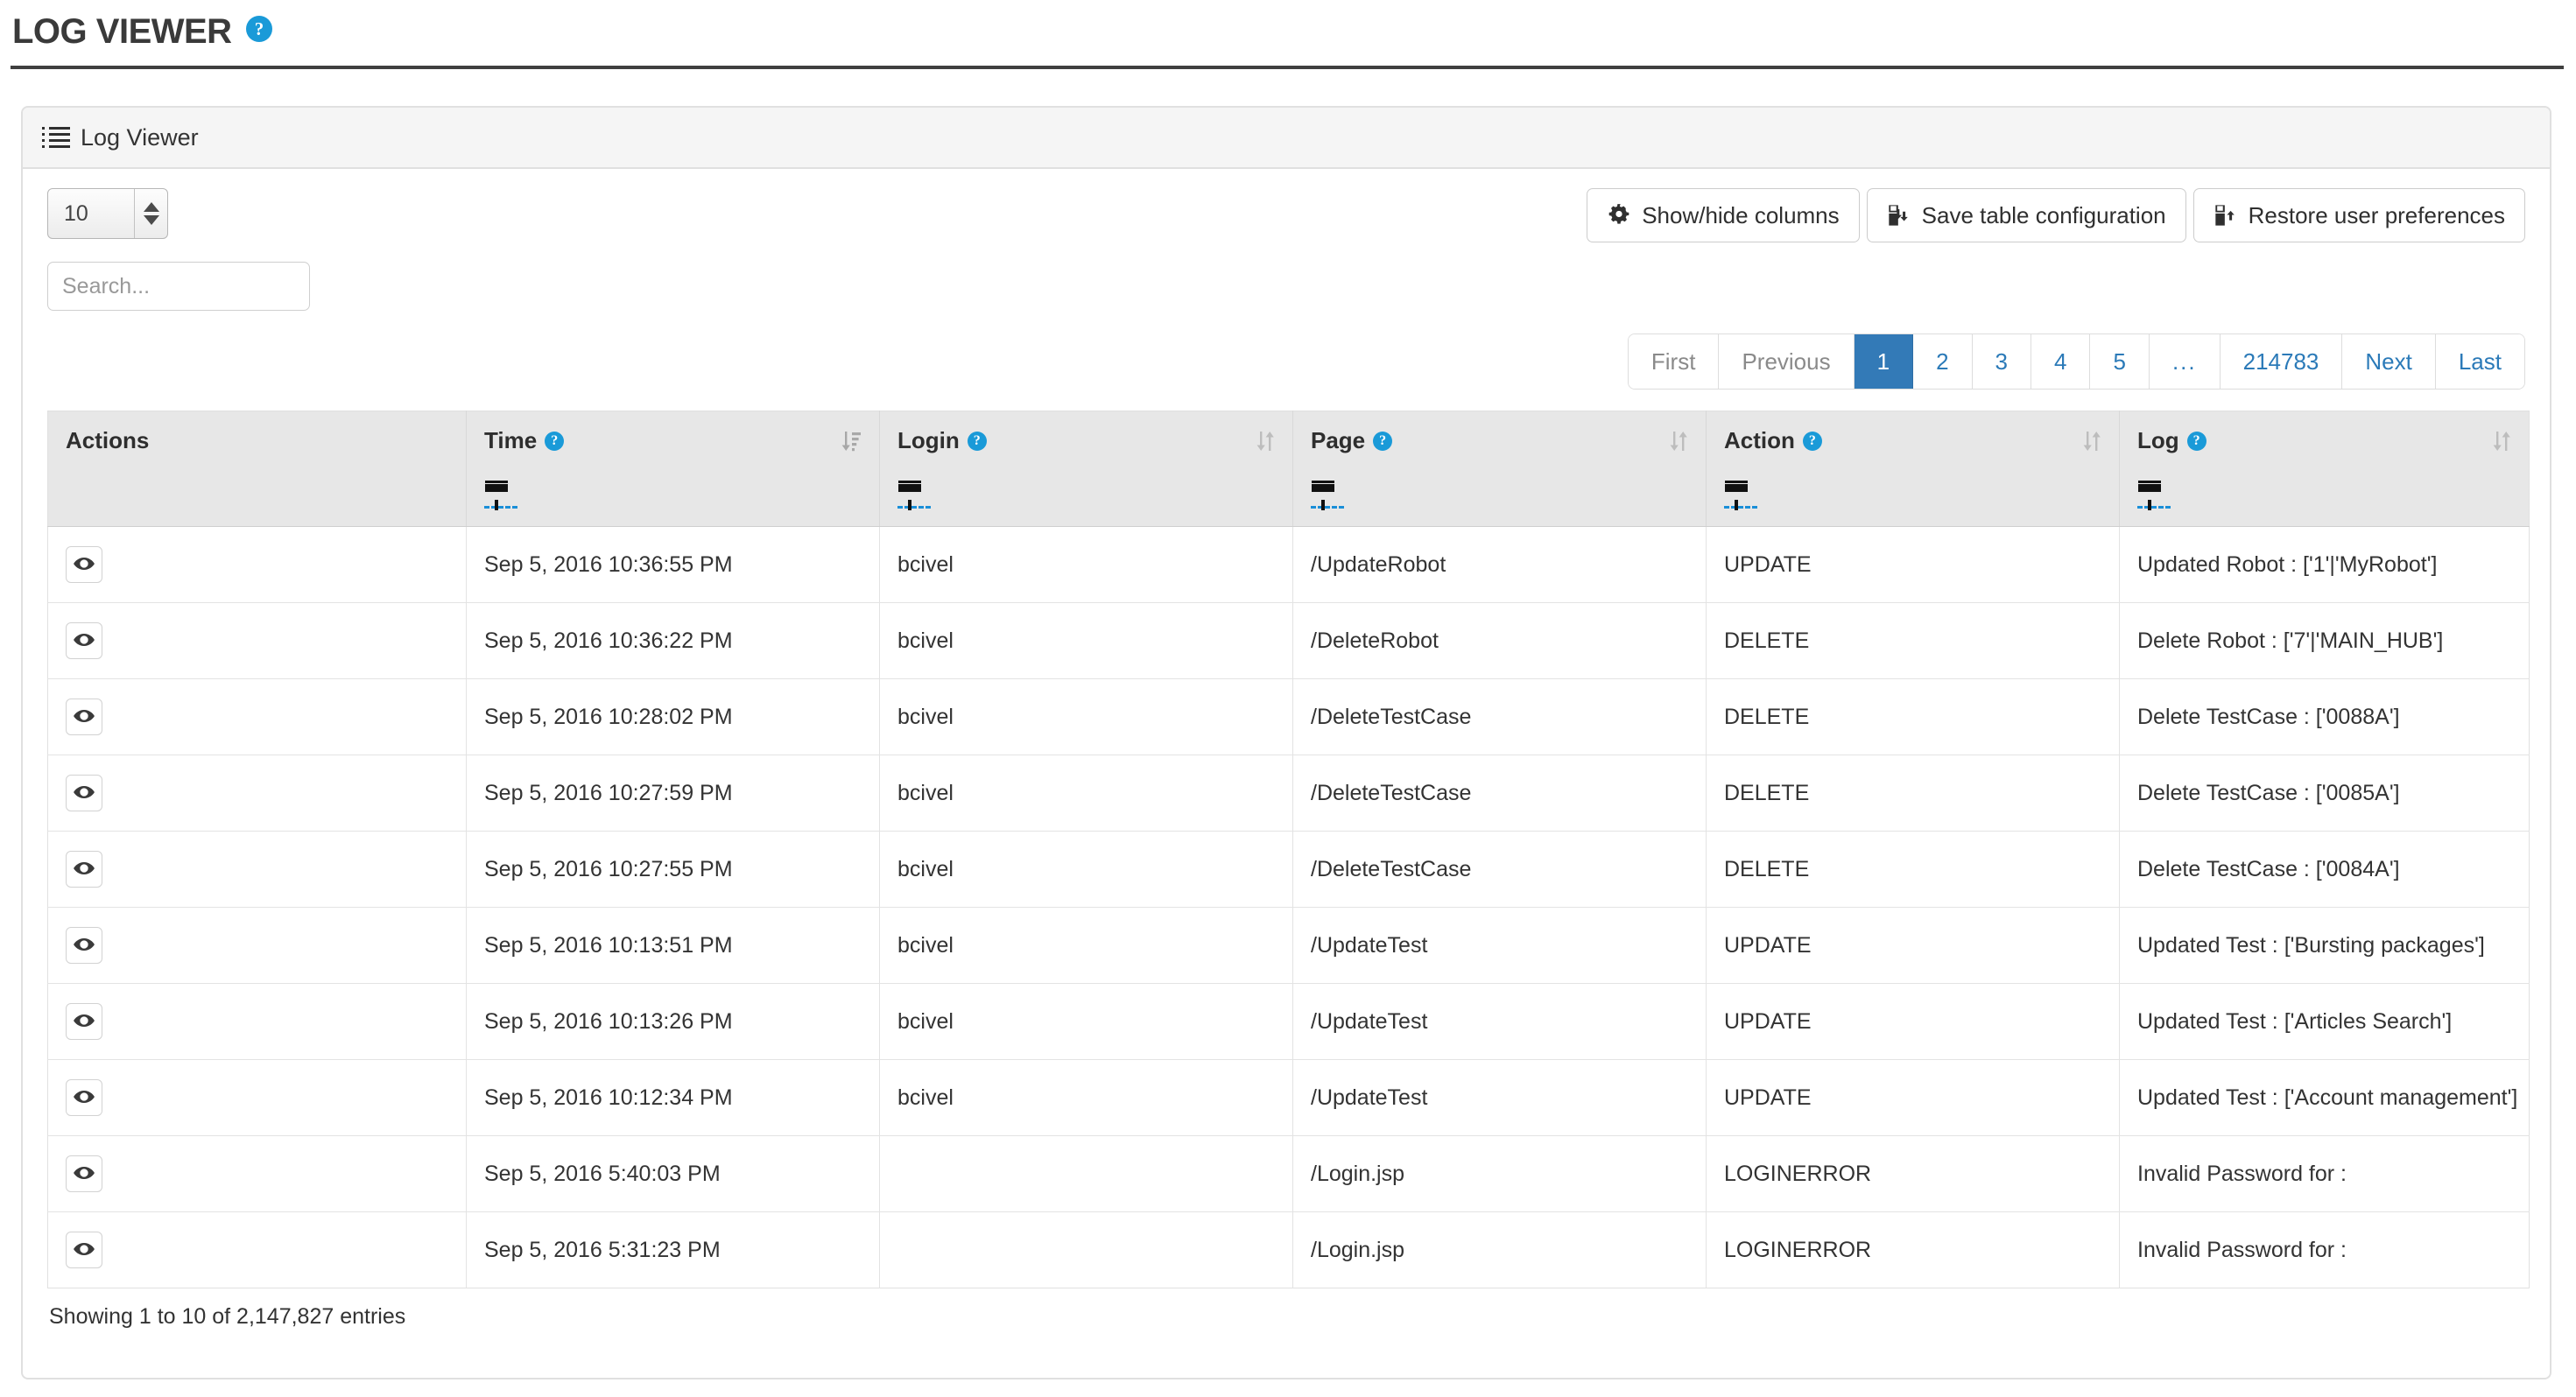 This screenshot has width=2576, height=1397. I want to click on column-header-page: Page ?, so click(1499, 469).